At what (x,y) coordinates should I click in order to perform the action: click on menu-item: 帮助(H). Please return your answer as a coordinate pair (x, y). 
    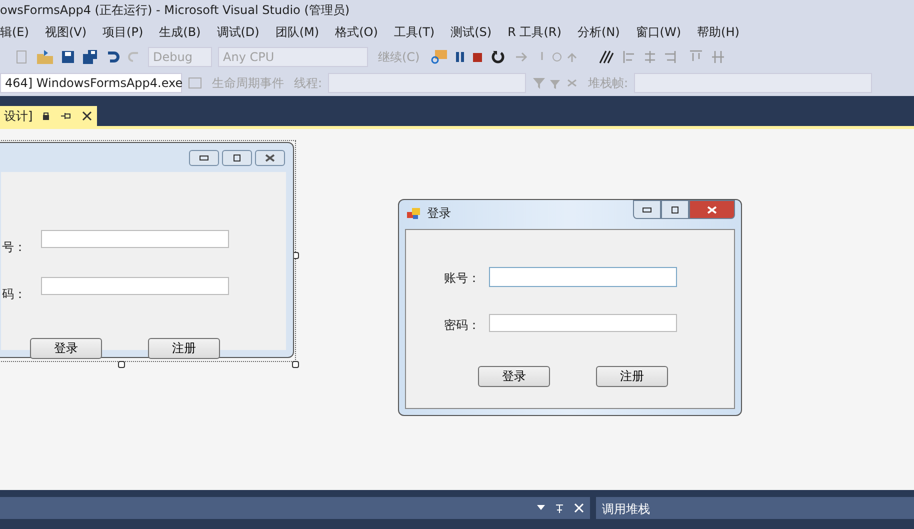
    Looking at the image, I should click on (722, 32).